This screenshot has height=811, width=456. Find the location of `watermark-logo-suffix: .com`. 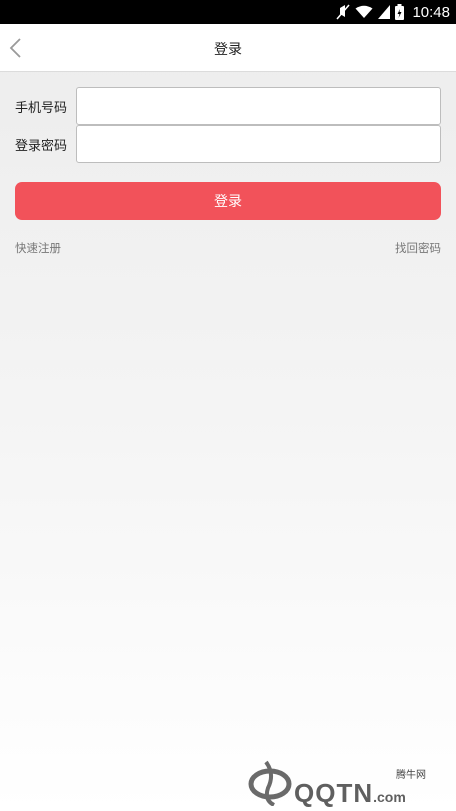

watermark-logo-suffix: .com is located at coordinates (389, 797).